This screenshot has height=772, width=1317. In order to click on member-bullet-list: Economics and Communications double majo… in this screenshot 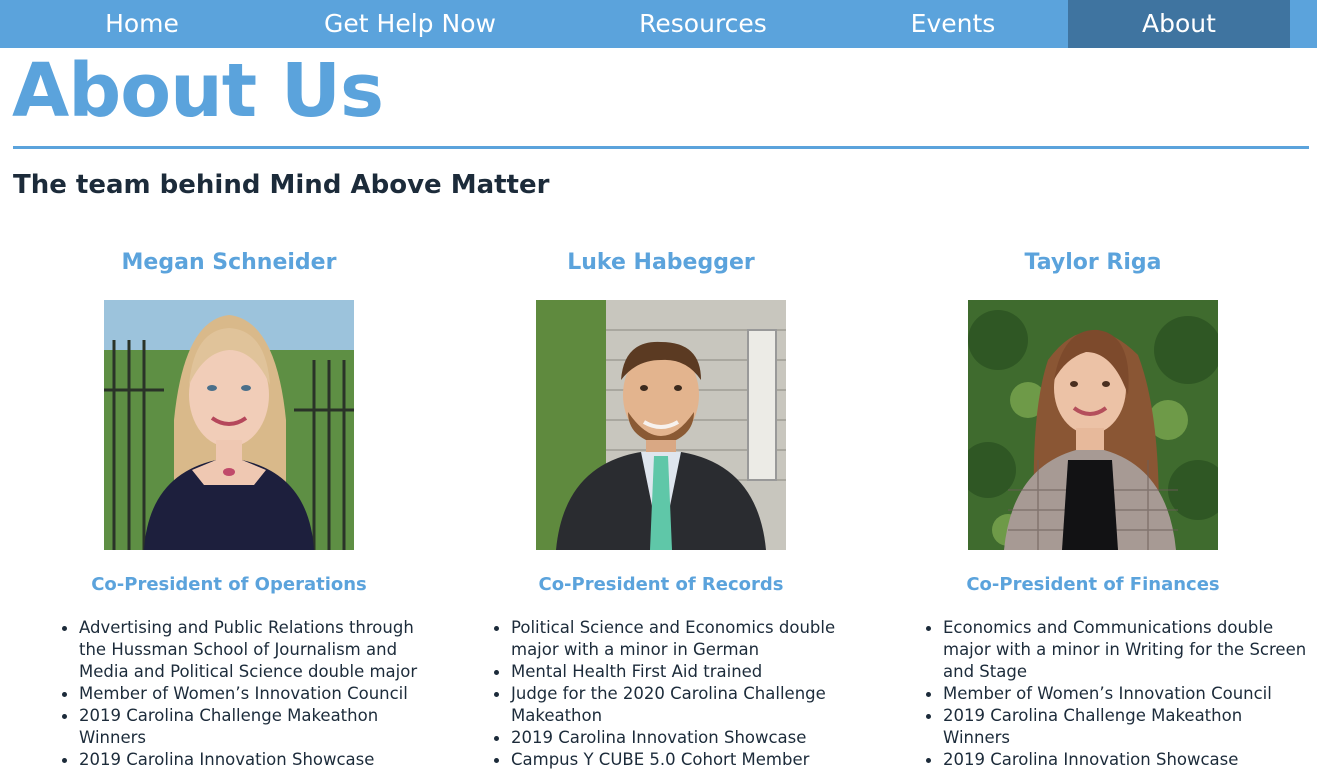, I will do `click(1117, 694)`.